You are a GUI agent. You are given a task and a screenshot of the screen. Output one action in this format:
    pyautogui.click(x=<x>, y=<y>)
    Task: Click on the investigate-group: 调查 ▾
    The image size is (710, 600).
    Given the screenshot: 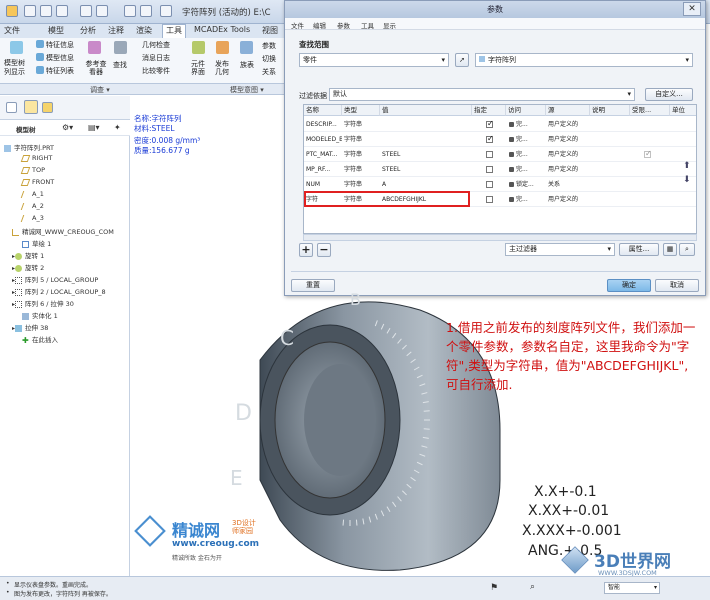 What is the action you would take?
    pyautogui.click(x=100, y=90)
    